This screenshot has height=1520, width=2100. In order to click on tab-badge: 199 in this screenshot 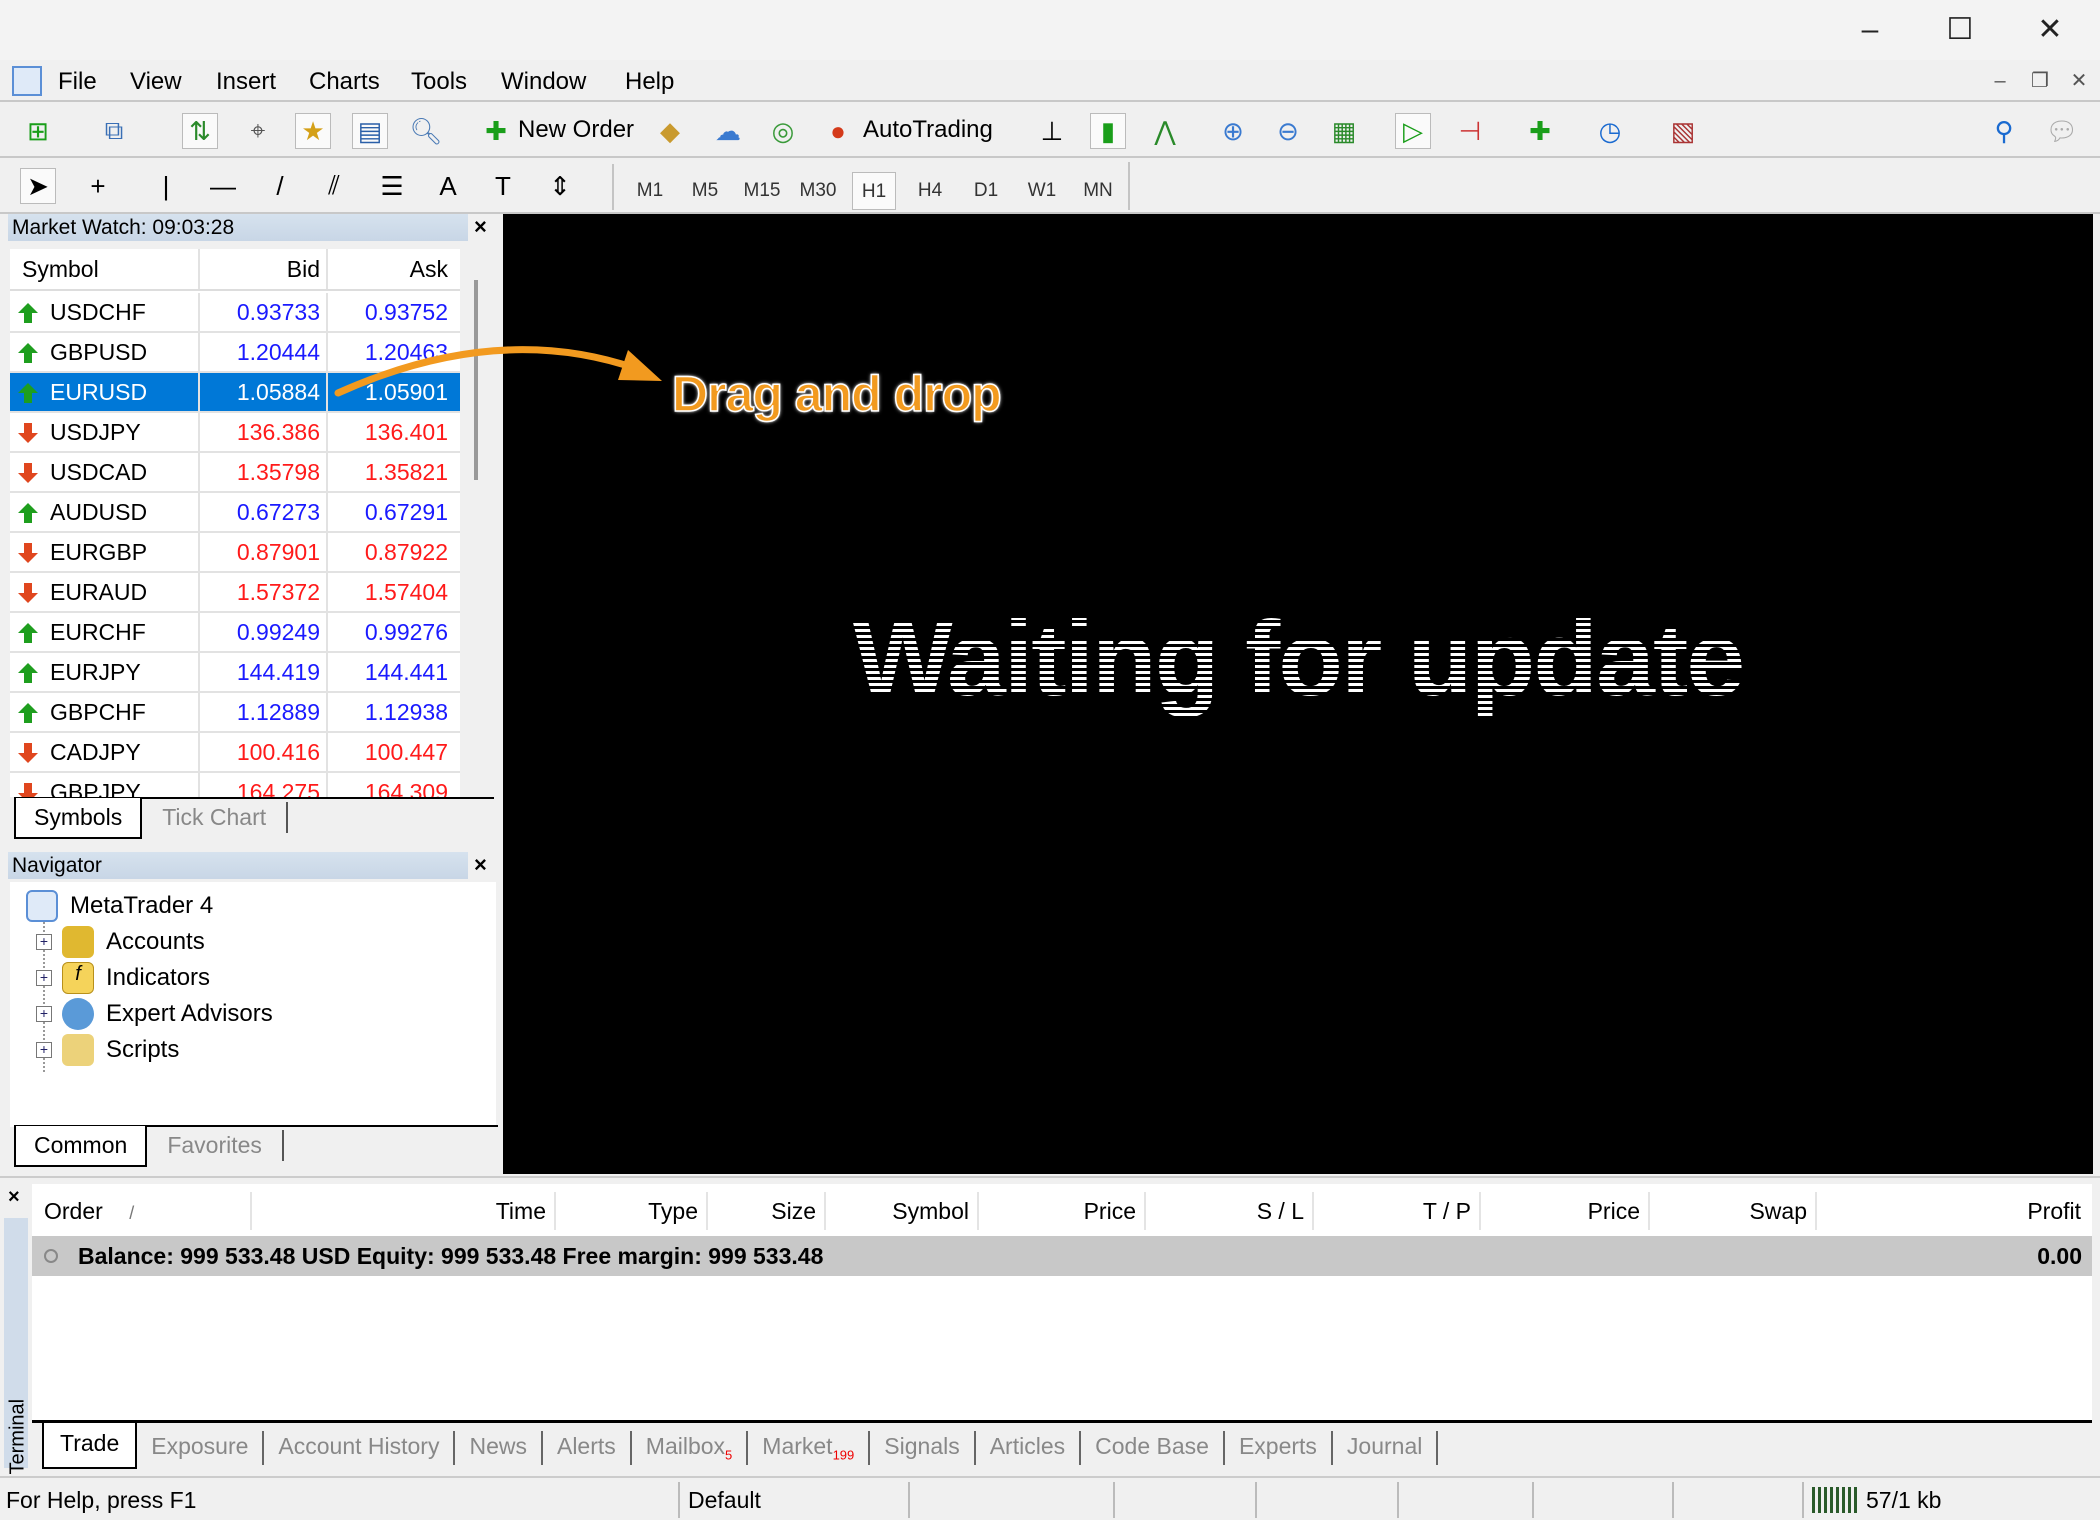, I will do `click(843, 1455)`.